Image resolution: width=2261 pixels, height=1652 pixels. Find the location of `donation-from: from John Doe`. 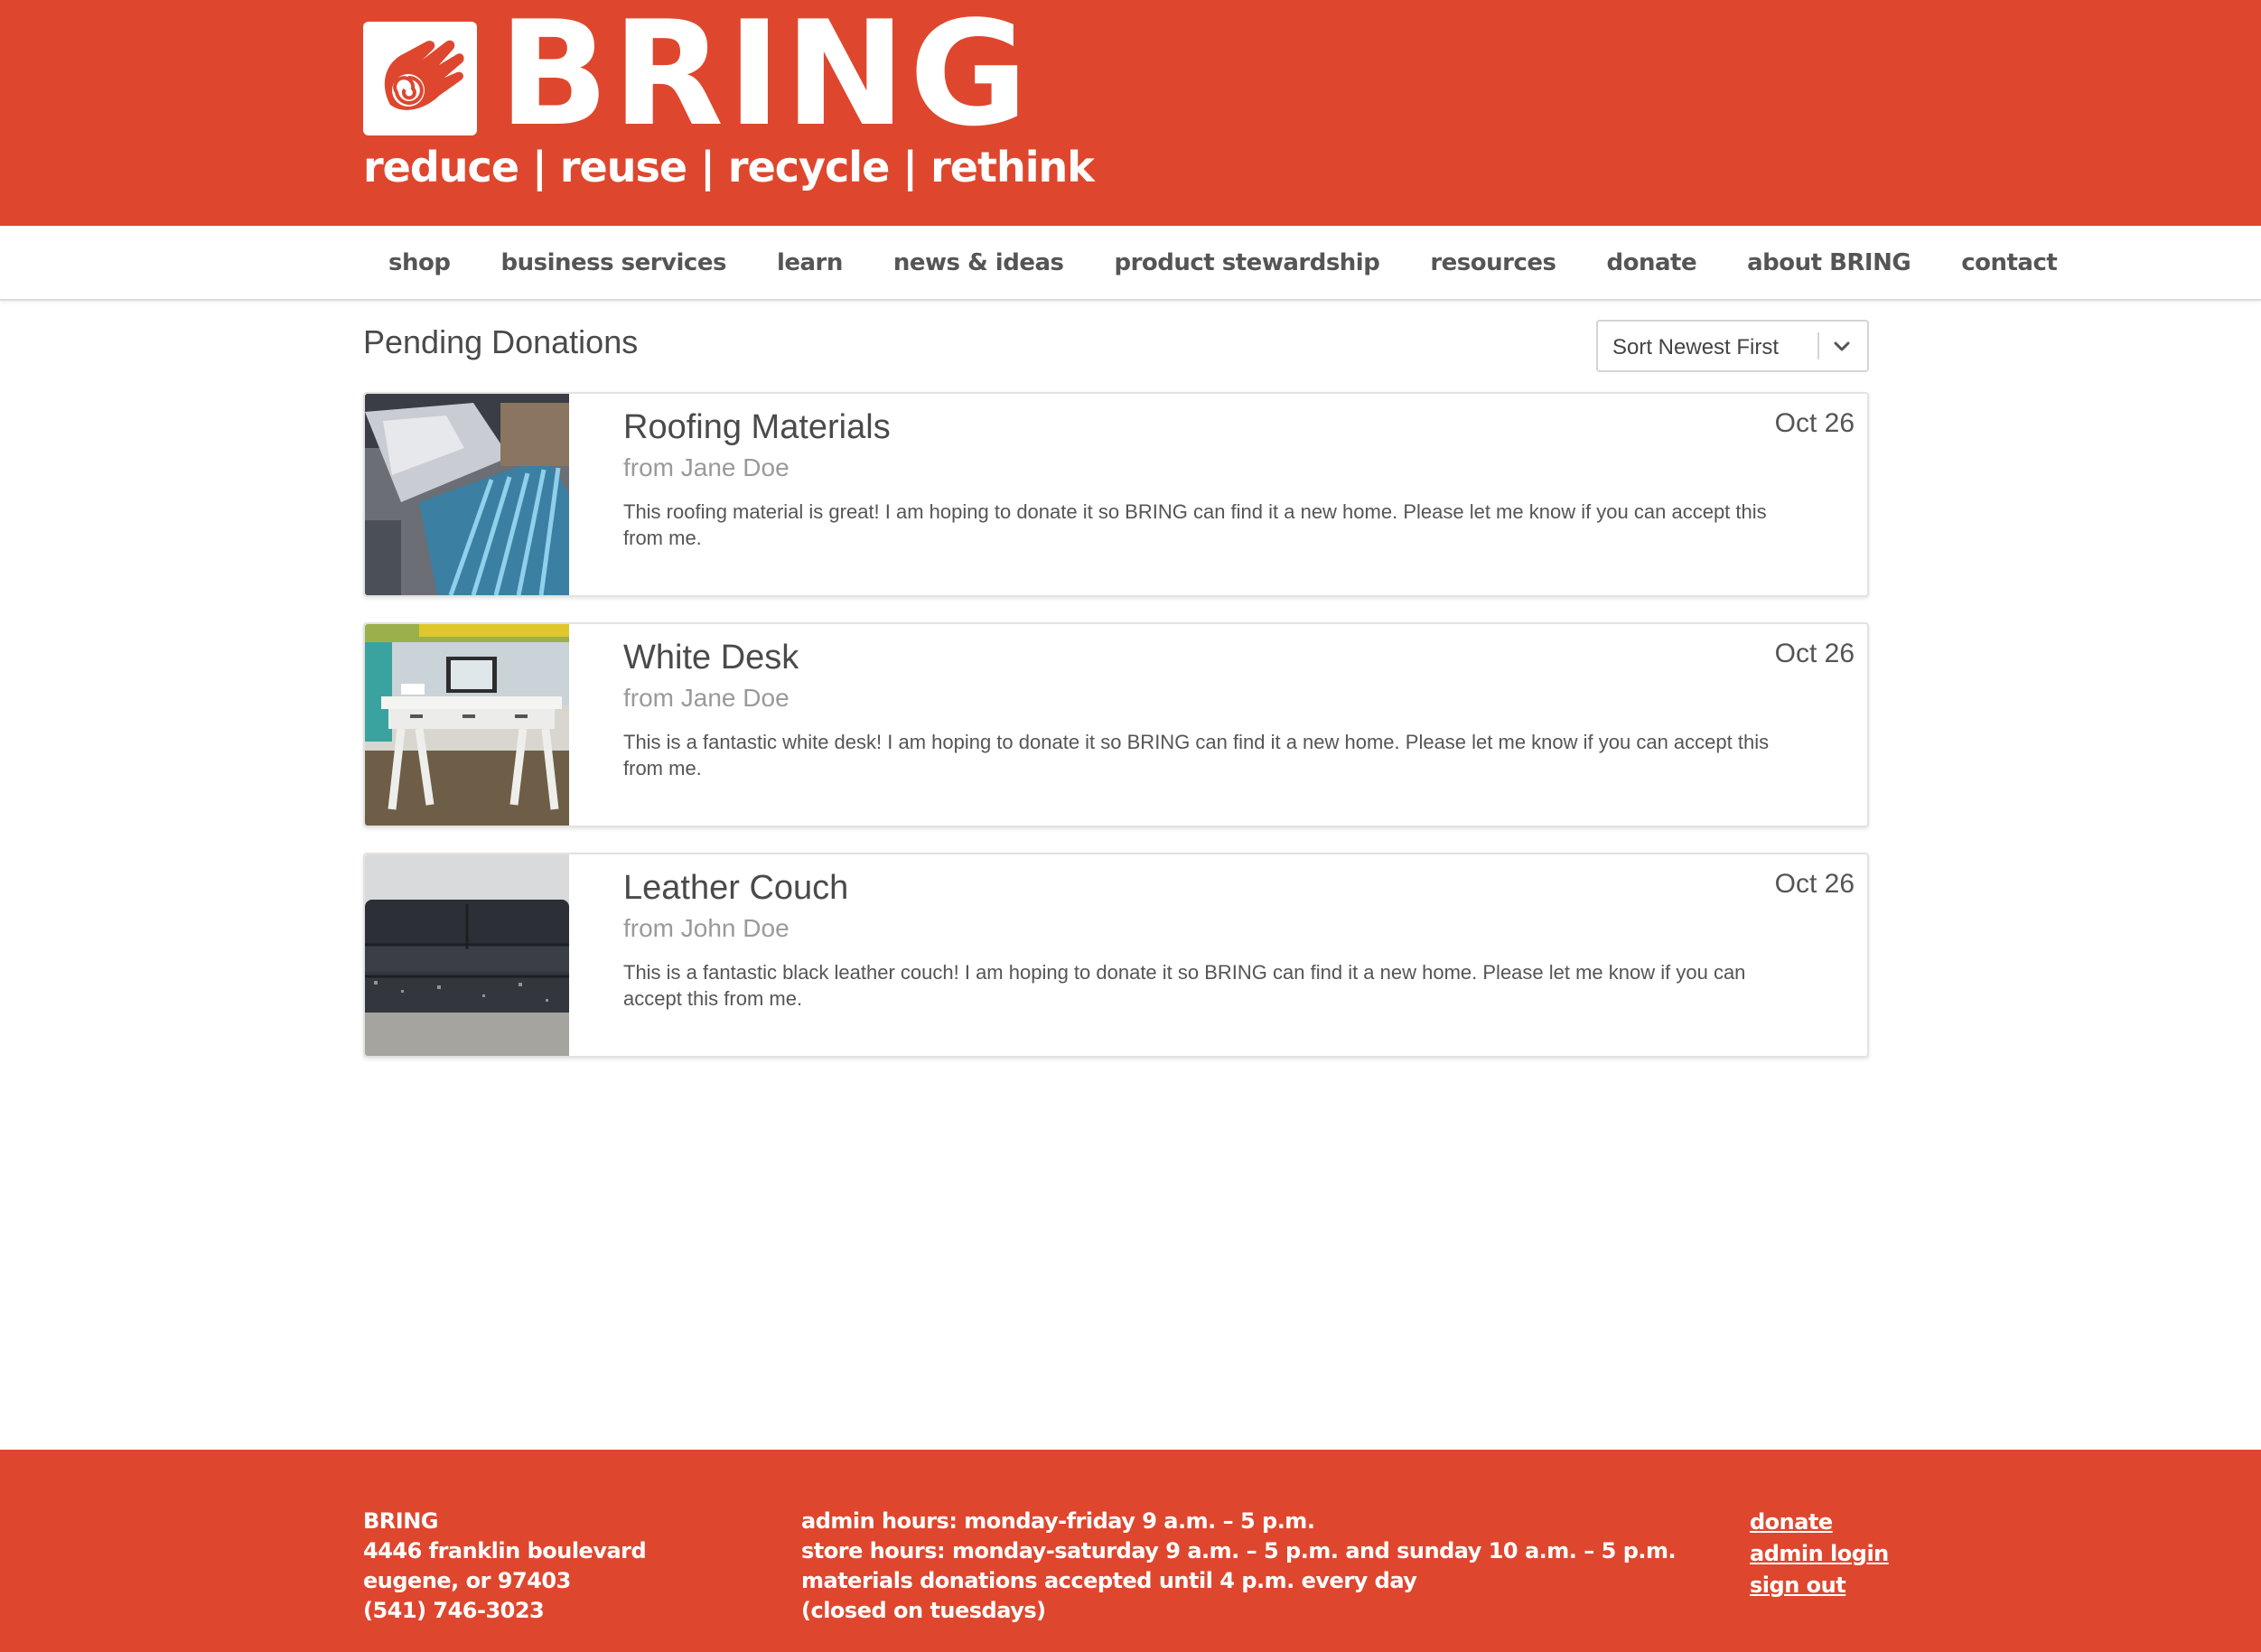

donation-from: from John Doe is located at coordinates (706, 928).